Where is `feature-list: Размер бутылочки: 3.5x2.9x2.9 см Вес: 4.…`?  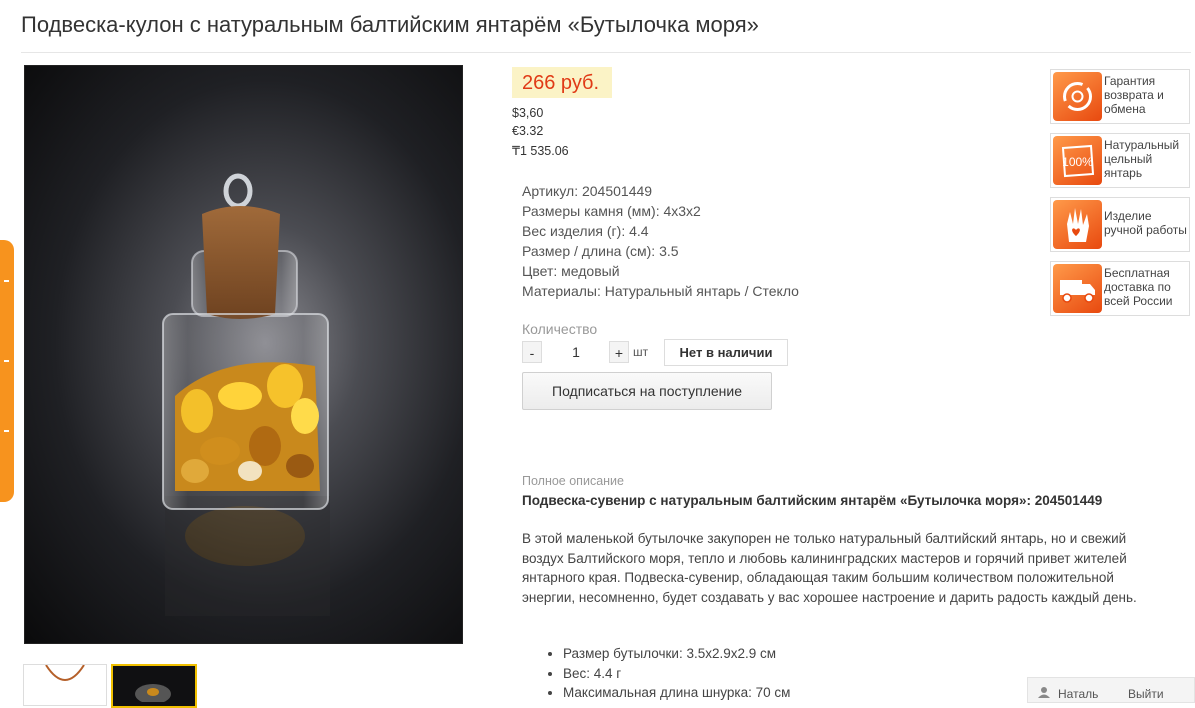
feature-list: Размер бутылочки: 3.5x2.9x2.9 см Вес: 4.… is located at coordinates (665, 673).